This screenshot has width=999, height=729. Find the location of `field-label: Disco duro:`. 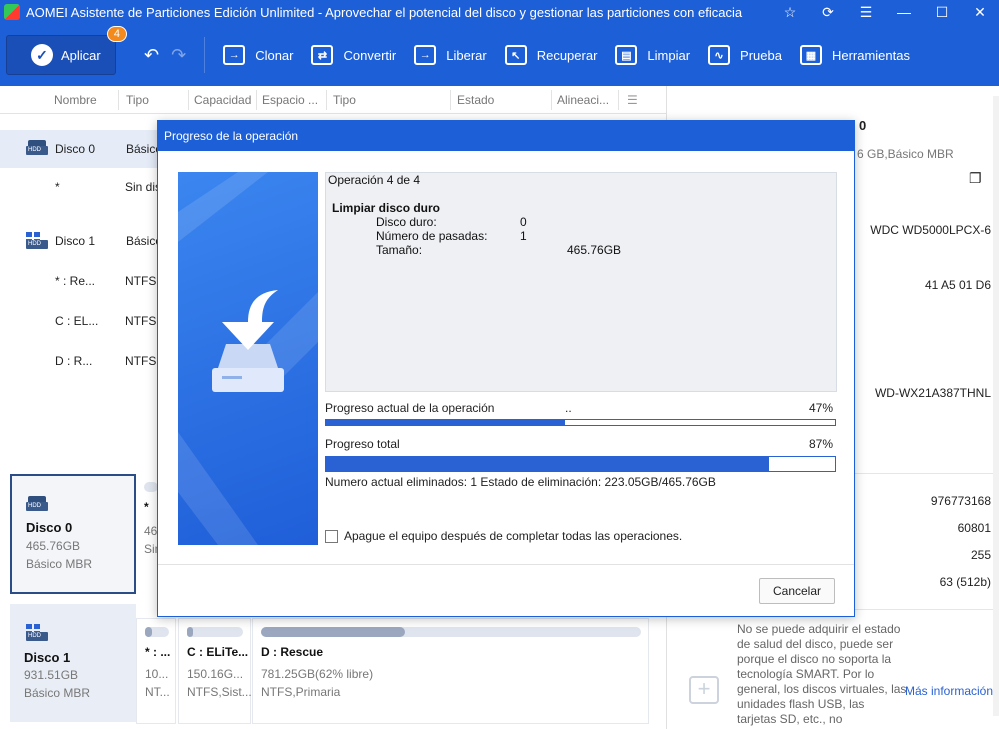

field-label: Disco duro: is located at coordinates (406, 222).